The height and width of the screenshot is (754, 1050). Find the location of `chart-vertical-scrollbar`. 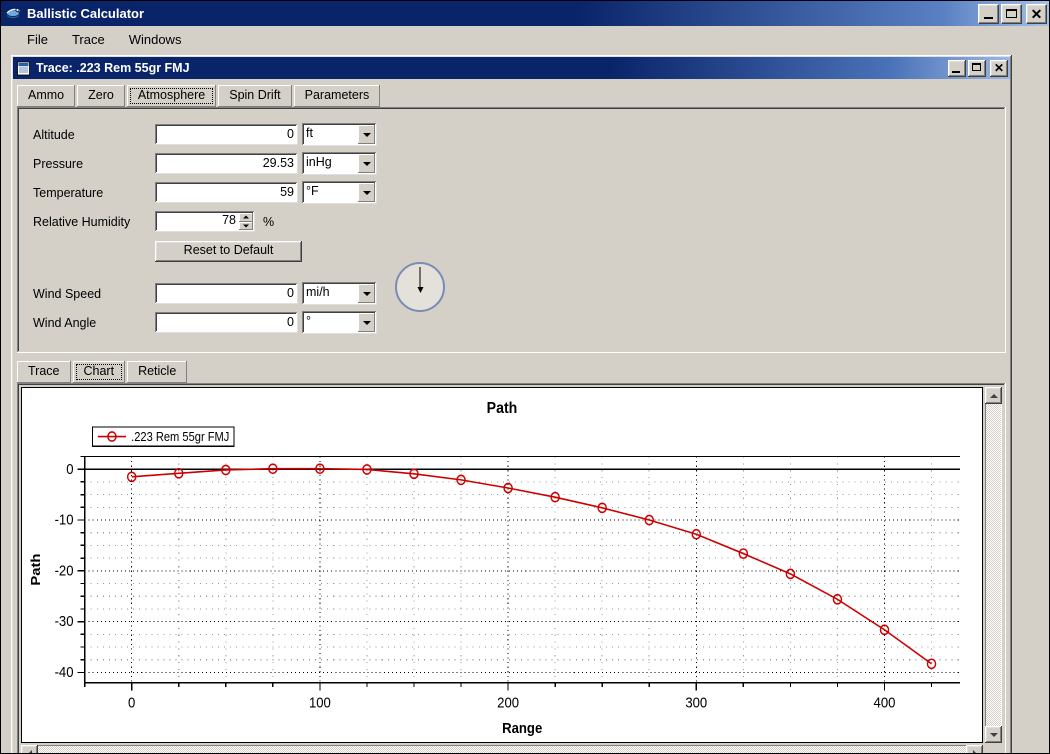

chart-vertical-scrollbar is located at coordinates (993, 565).